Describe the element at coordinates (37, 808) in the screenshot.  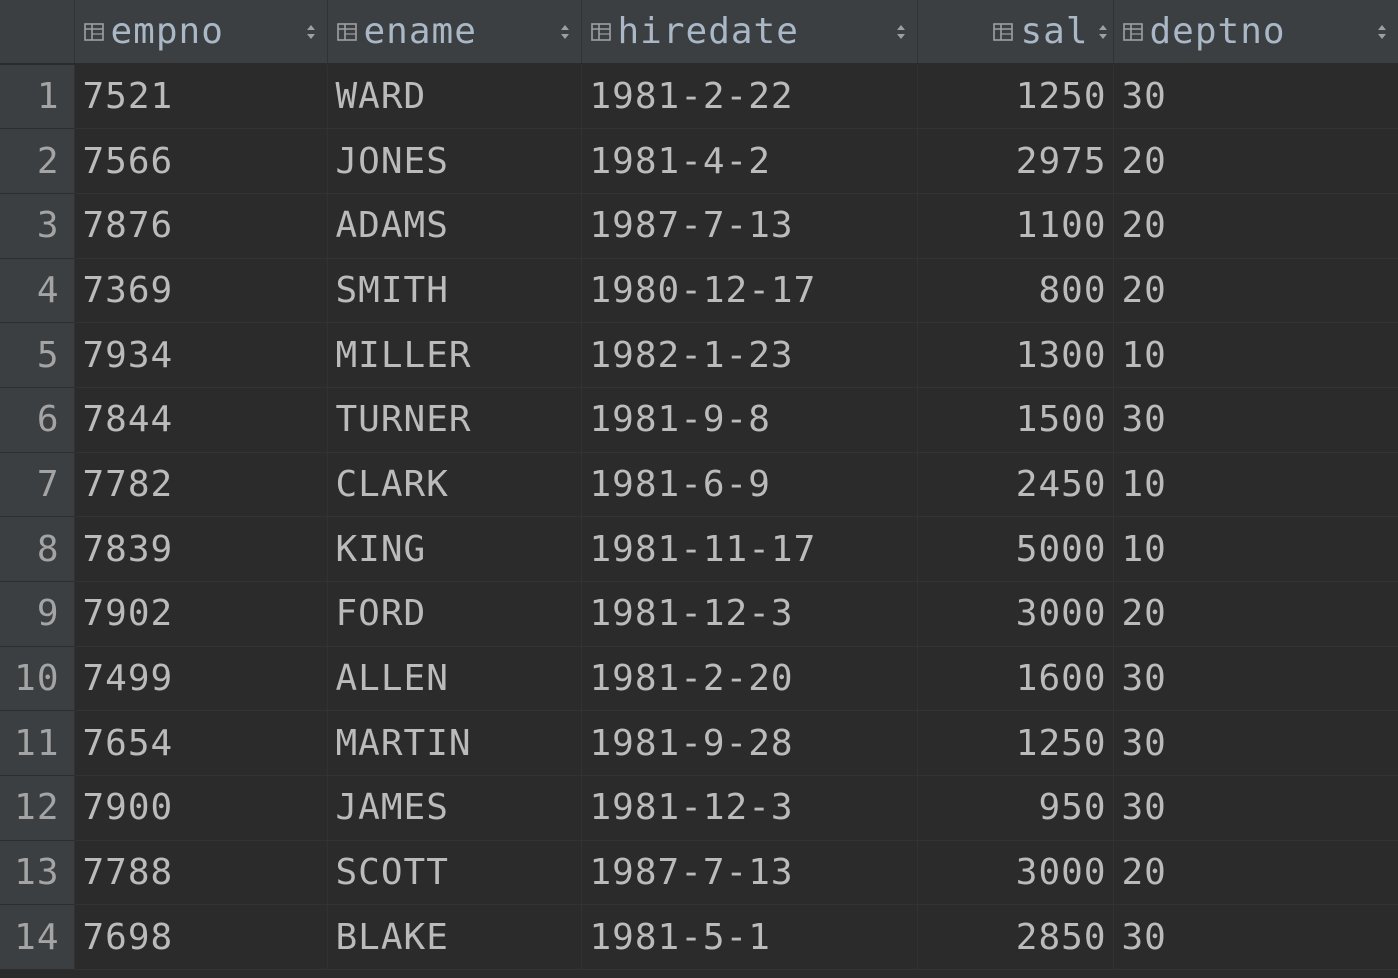
I see `row-number: 12` at that location.